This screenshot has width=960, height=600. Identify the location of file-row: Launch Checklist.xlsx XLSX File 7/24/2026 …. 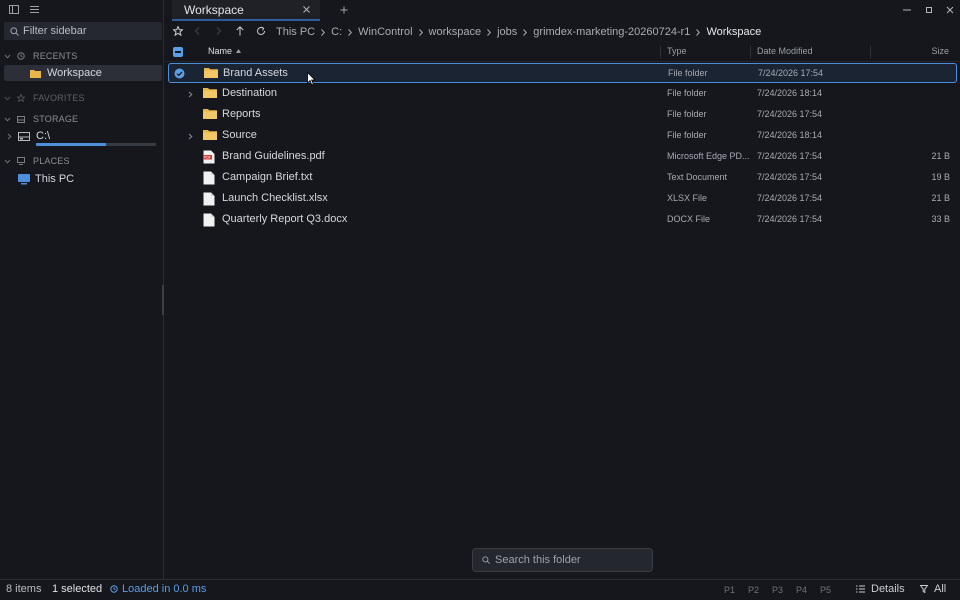
(562, 199).